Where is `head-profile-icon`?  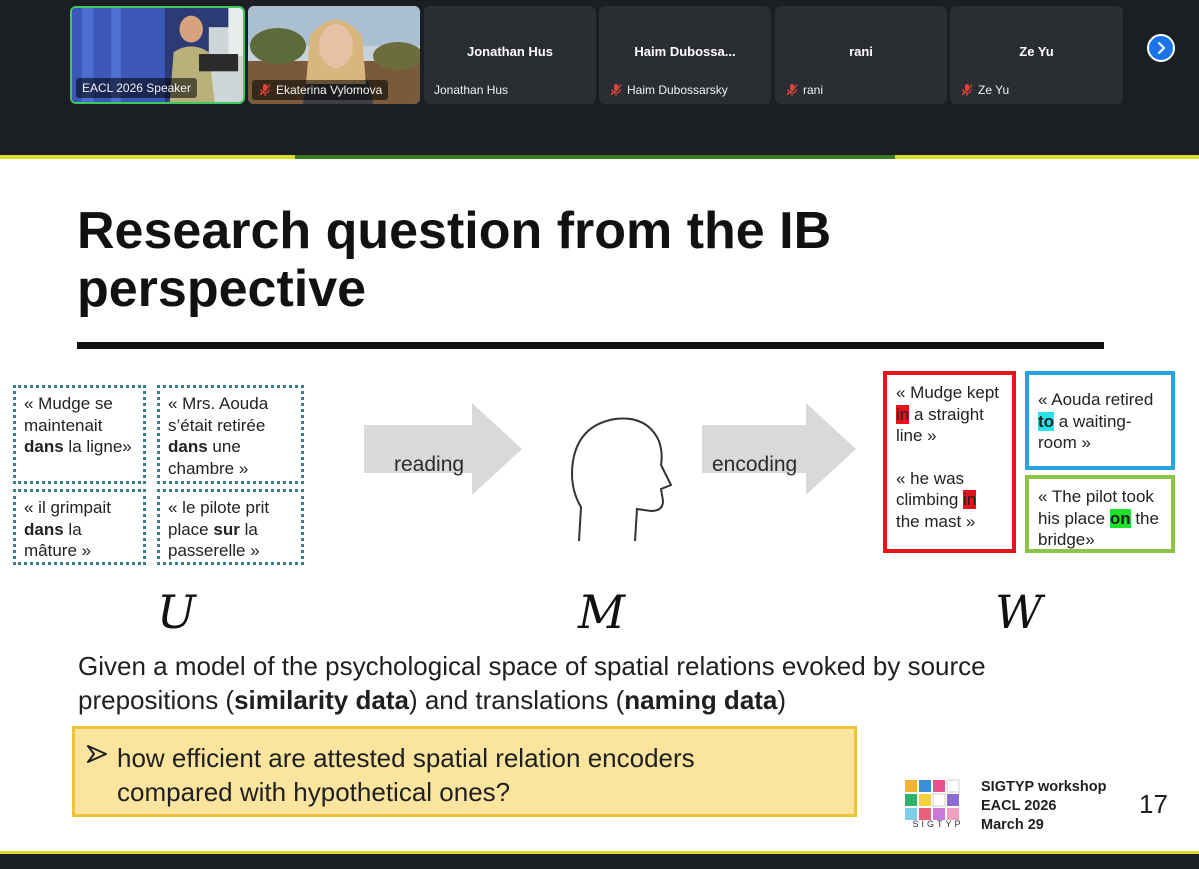
head-profile-icon is located at coordinates (622, 479).